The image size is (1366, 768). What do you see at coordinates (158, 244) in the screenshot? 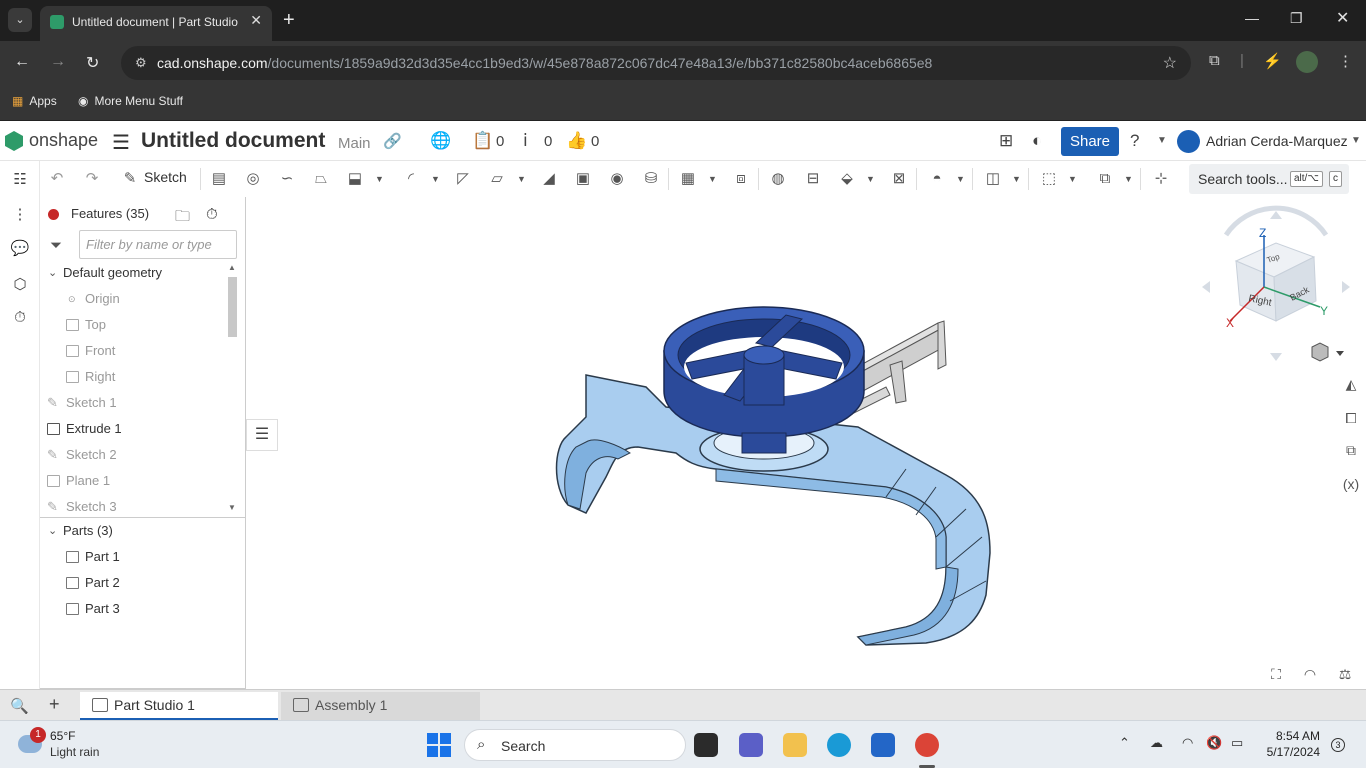
I see `filter-input` at bounding box center [158, 244].